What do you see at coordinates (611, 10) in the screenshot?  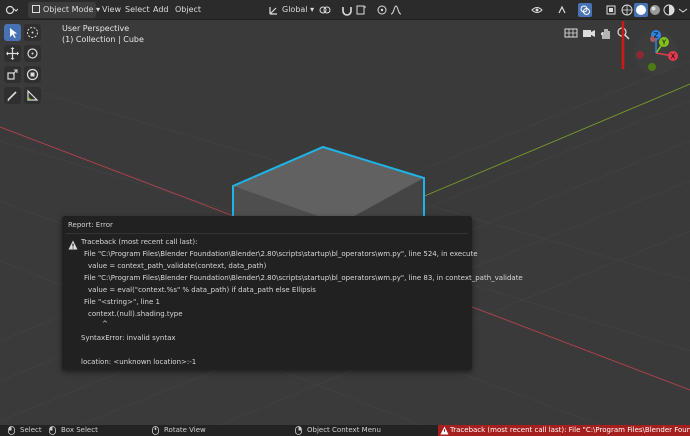 I see `xray-toggle-icon` at bounding box center [611, 10].